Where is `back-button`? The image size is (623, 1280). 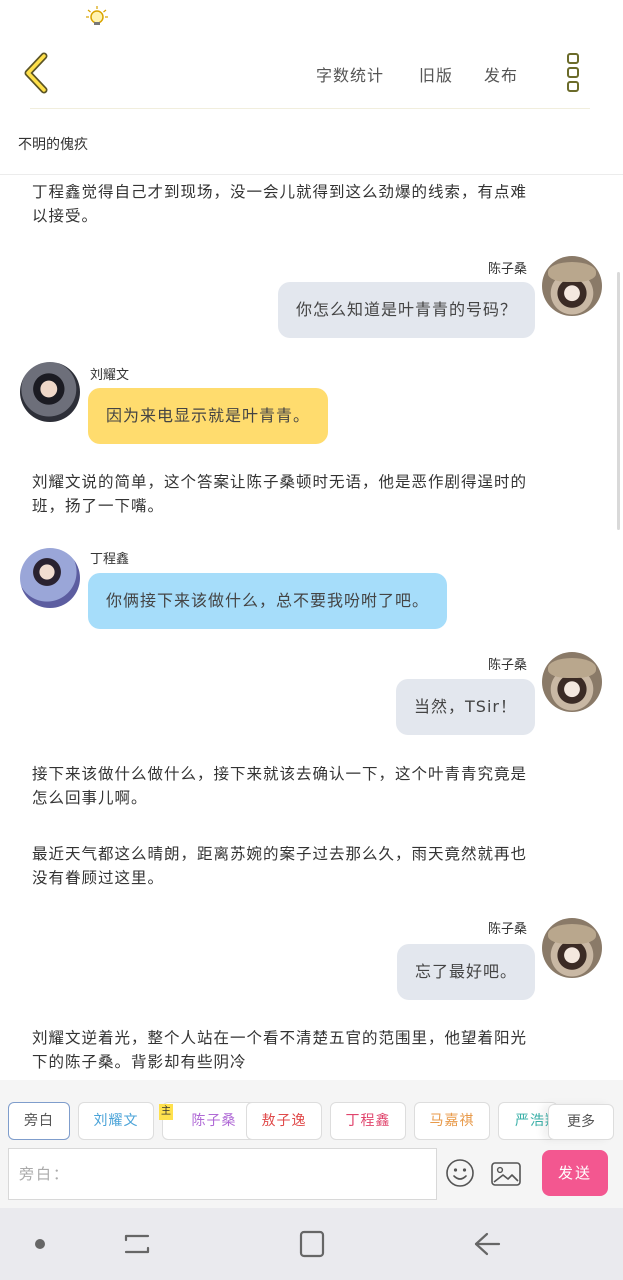 back-button is located at coordinates (38, 73).